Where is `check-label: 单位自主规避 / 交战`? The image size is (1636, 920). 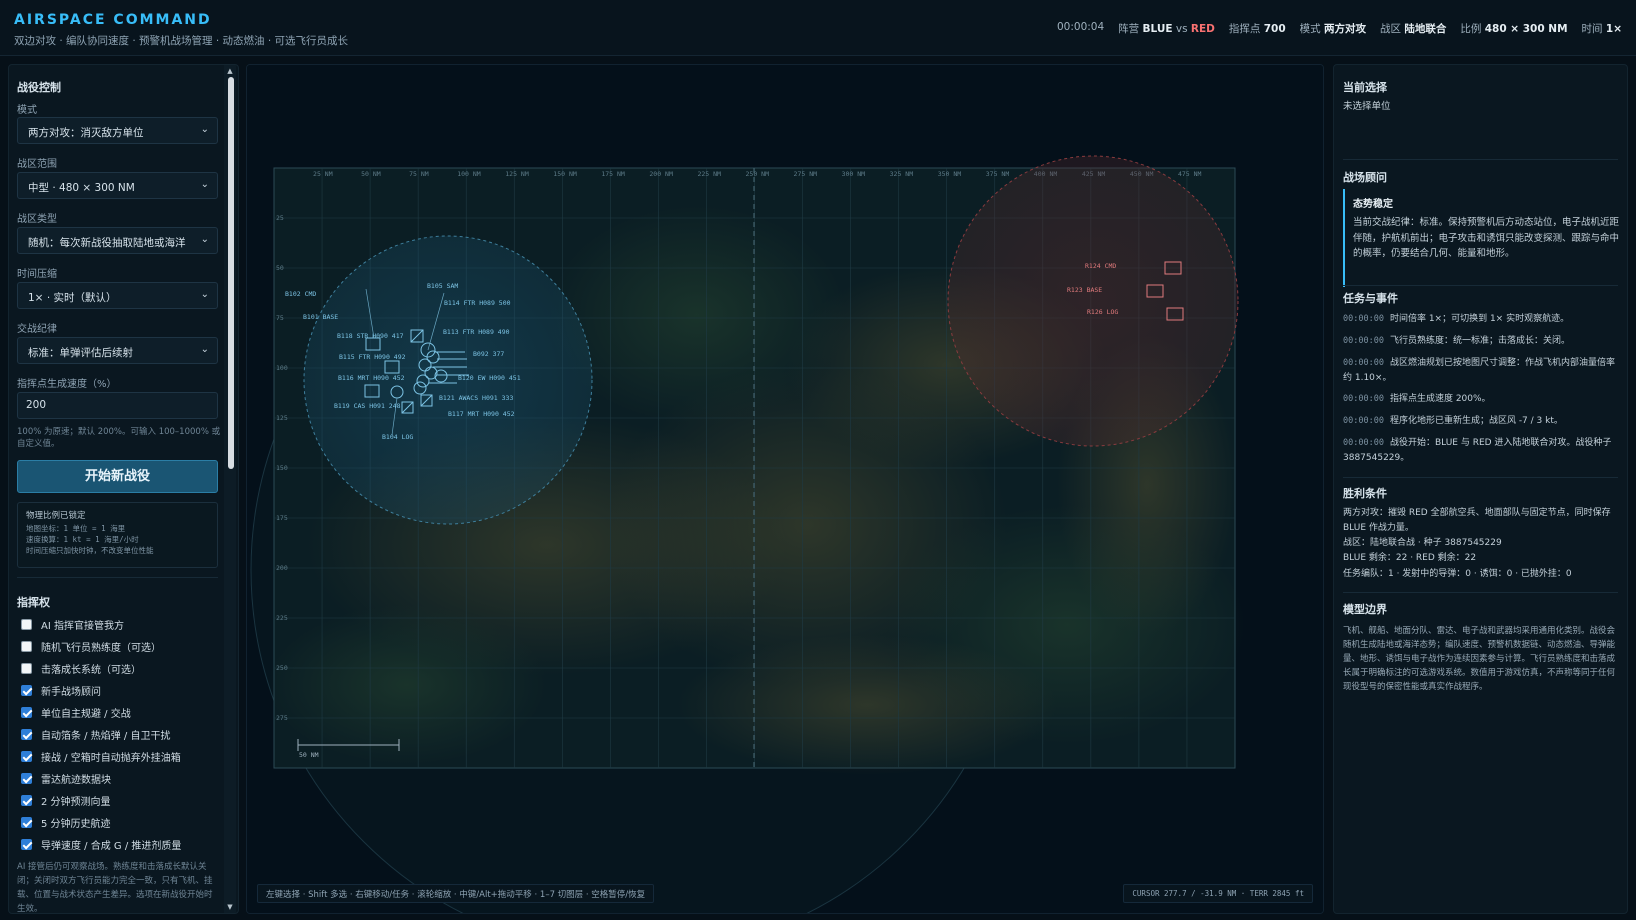 check-label: 单位自主规避 / 交战 is located at coordinates (86, 714).